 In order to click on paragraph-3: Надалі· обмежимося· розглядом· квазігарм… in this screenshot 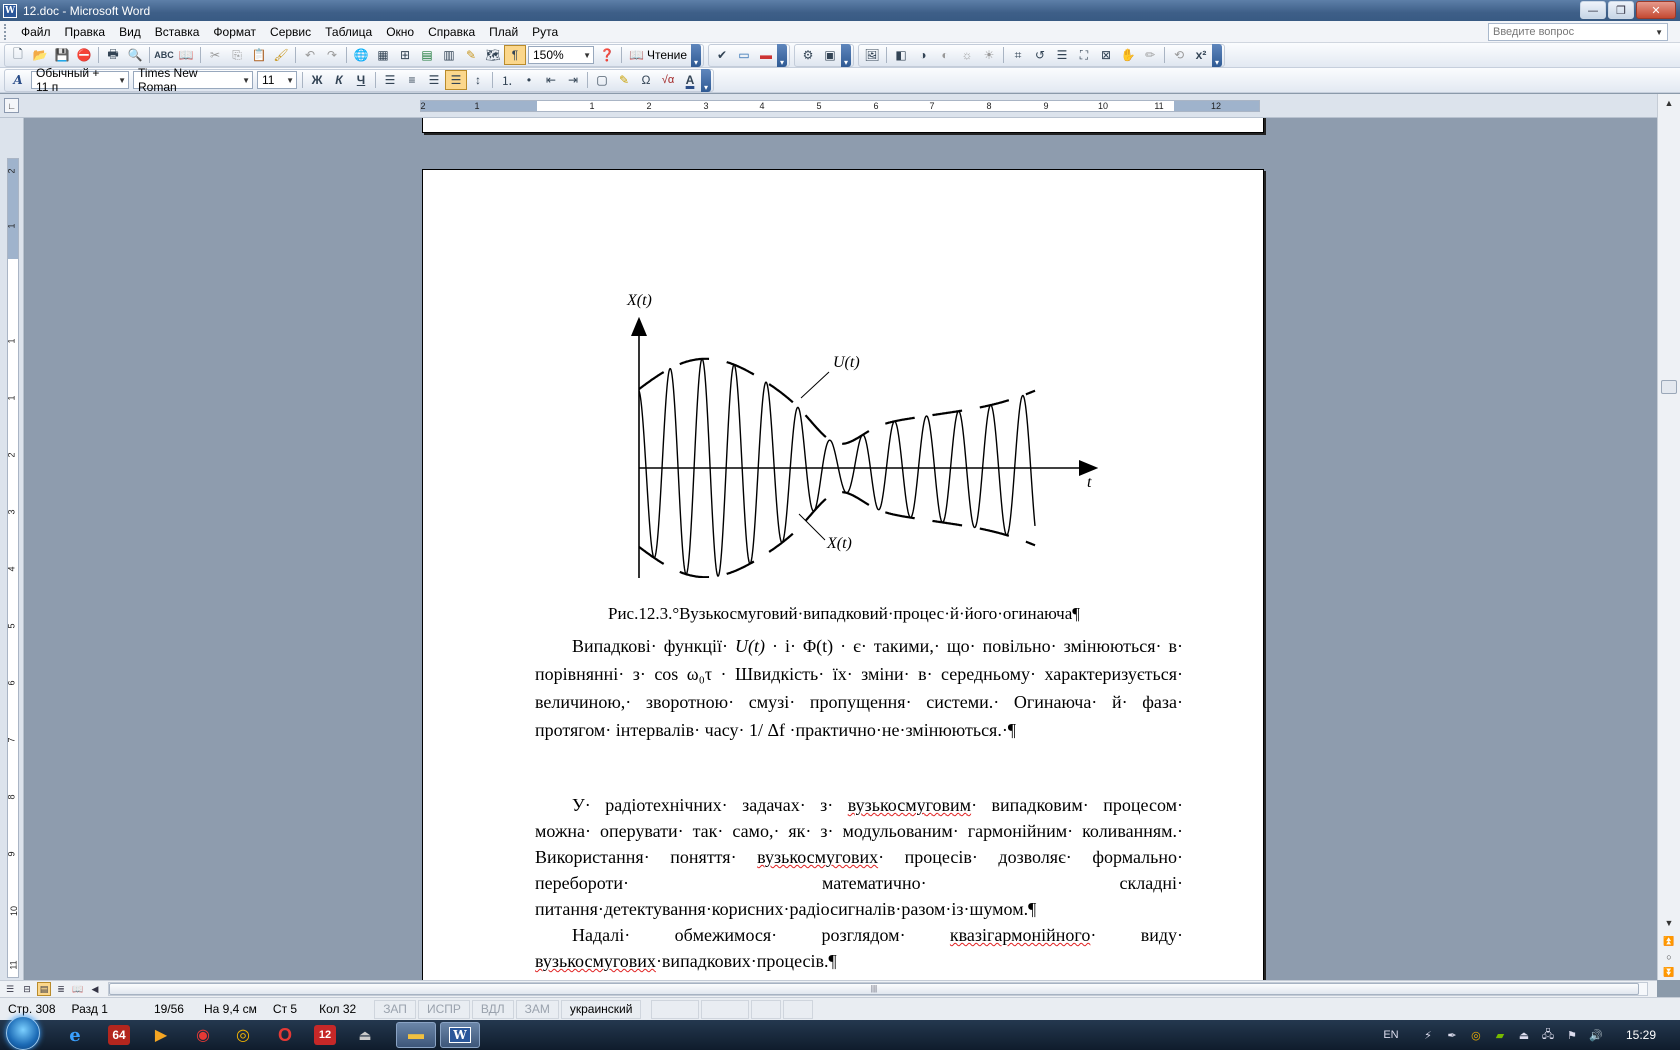, I will do `click(859, 948)`.